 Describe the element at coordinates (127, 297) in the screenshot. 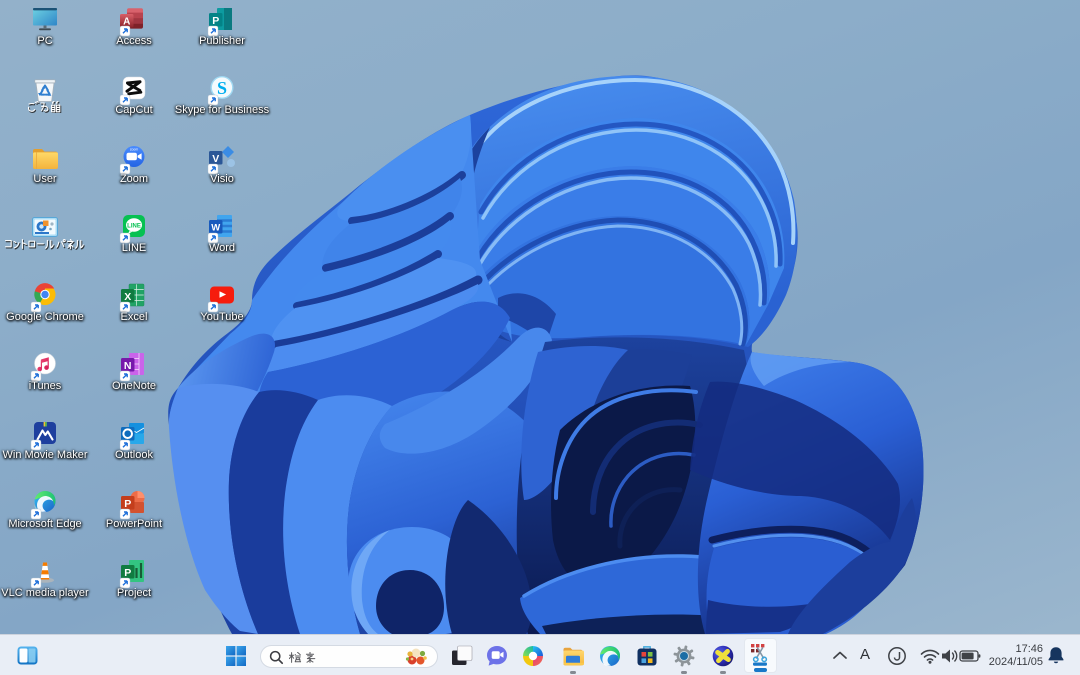

I see `svg-text: X` at that location.